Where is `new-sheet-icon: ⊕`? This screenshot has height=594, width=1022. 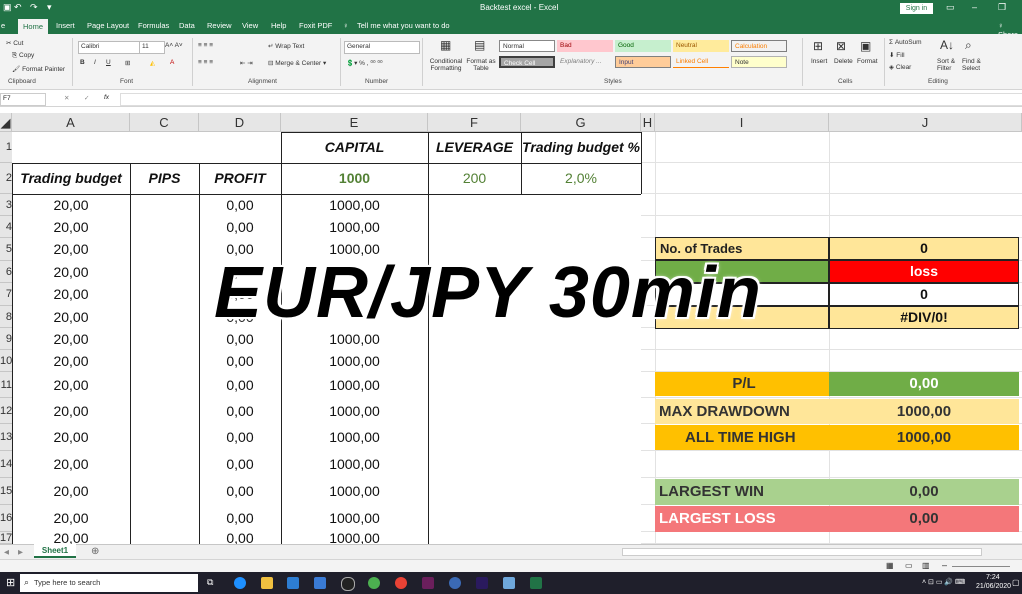 new-sheet-icon: ⊕ is located at coordinates (95, 551).